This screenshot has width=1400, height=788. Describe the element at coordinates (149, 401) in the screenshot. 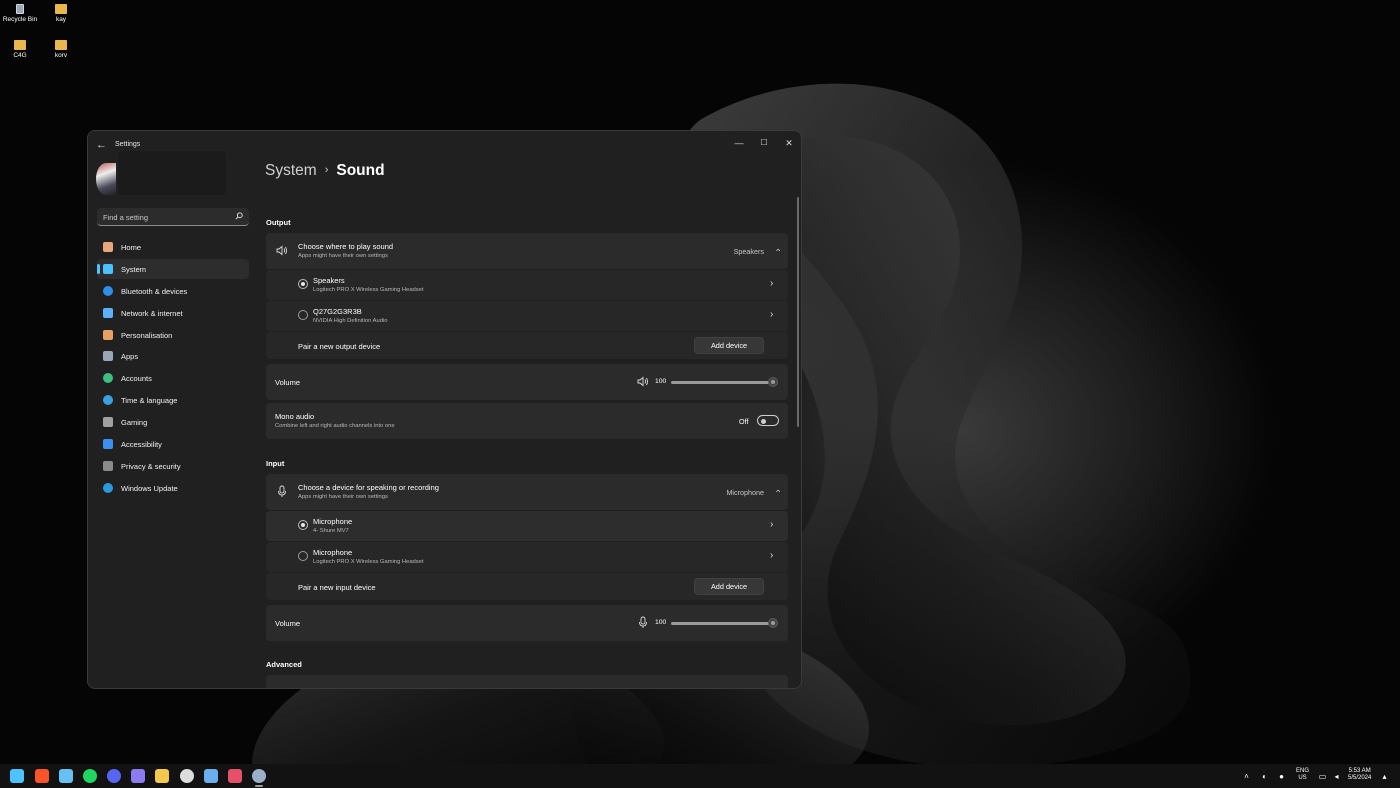

I see `sidebar-item-label: Time & language` at that location.